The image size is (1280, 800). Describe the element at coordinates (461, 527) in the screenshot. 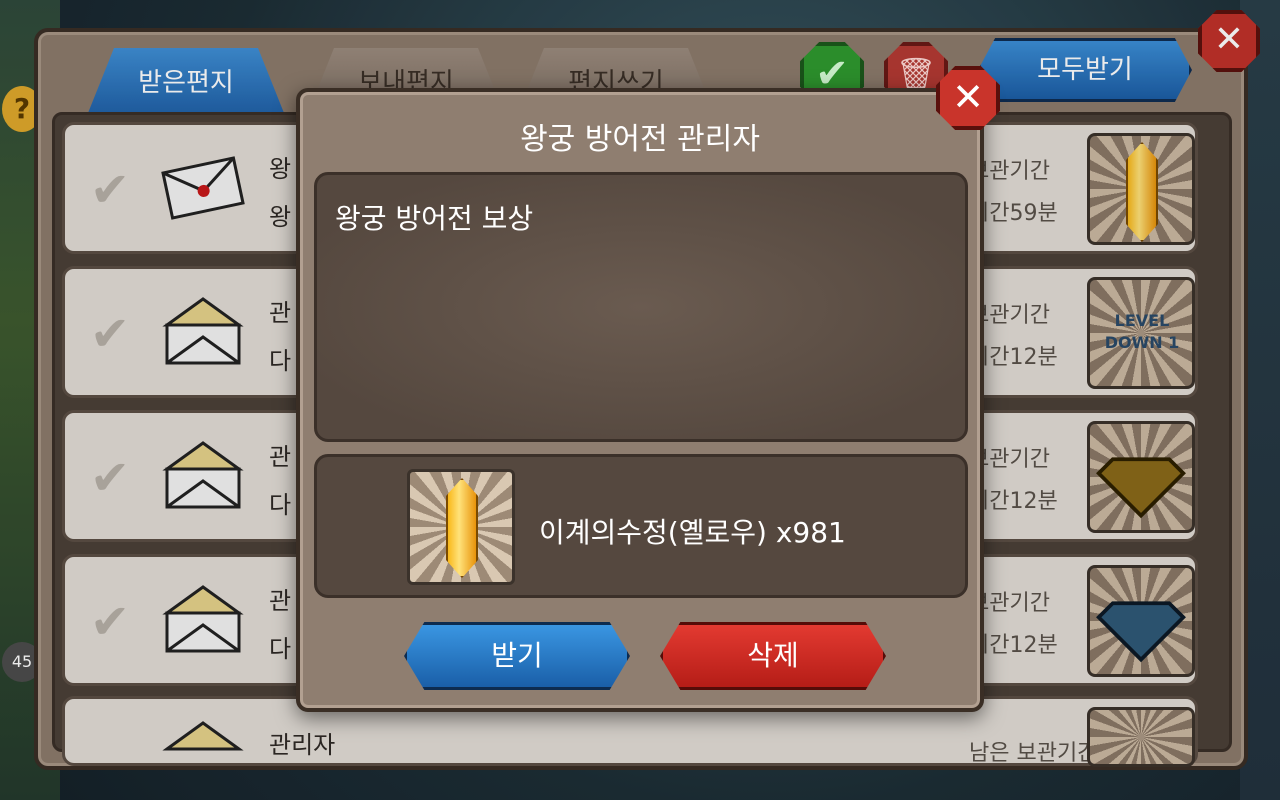

I see `yellow-crystal-icon` at that location.